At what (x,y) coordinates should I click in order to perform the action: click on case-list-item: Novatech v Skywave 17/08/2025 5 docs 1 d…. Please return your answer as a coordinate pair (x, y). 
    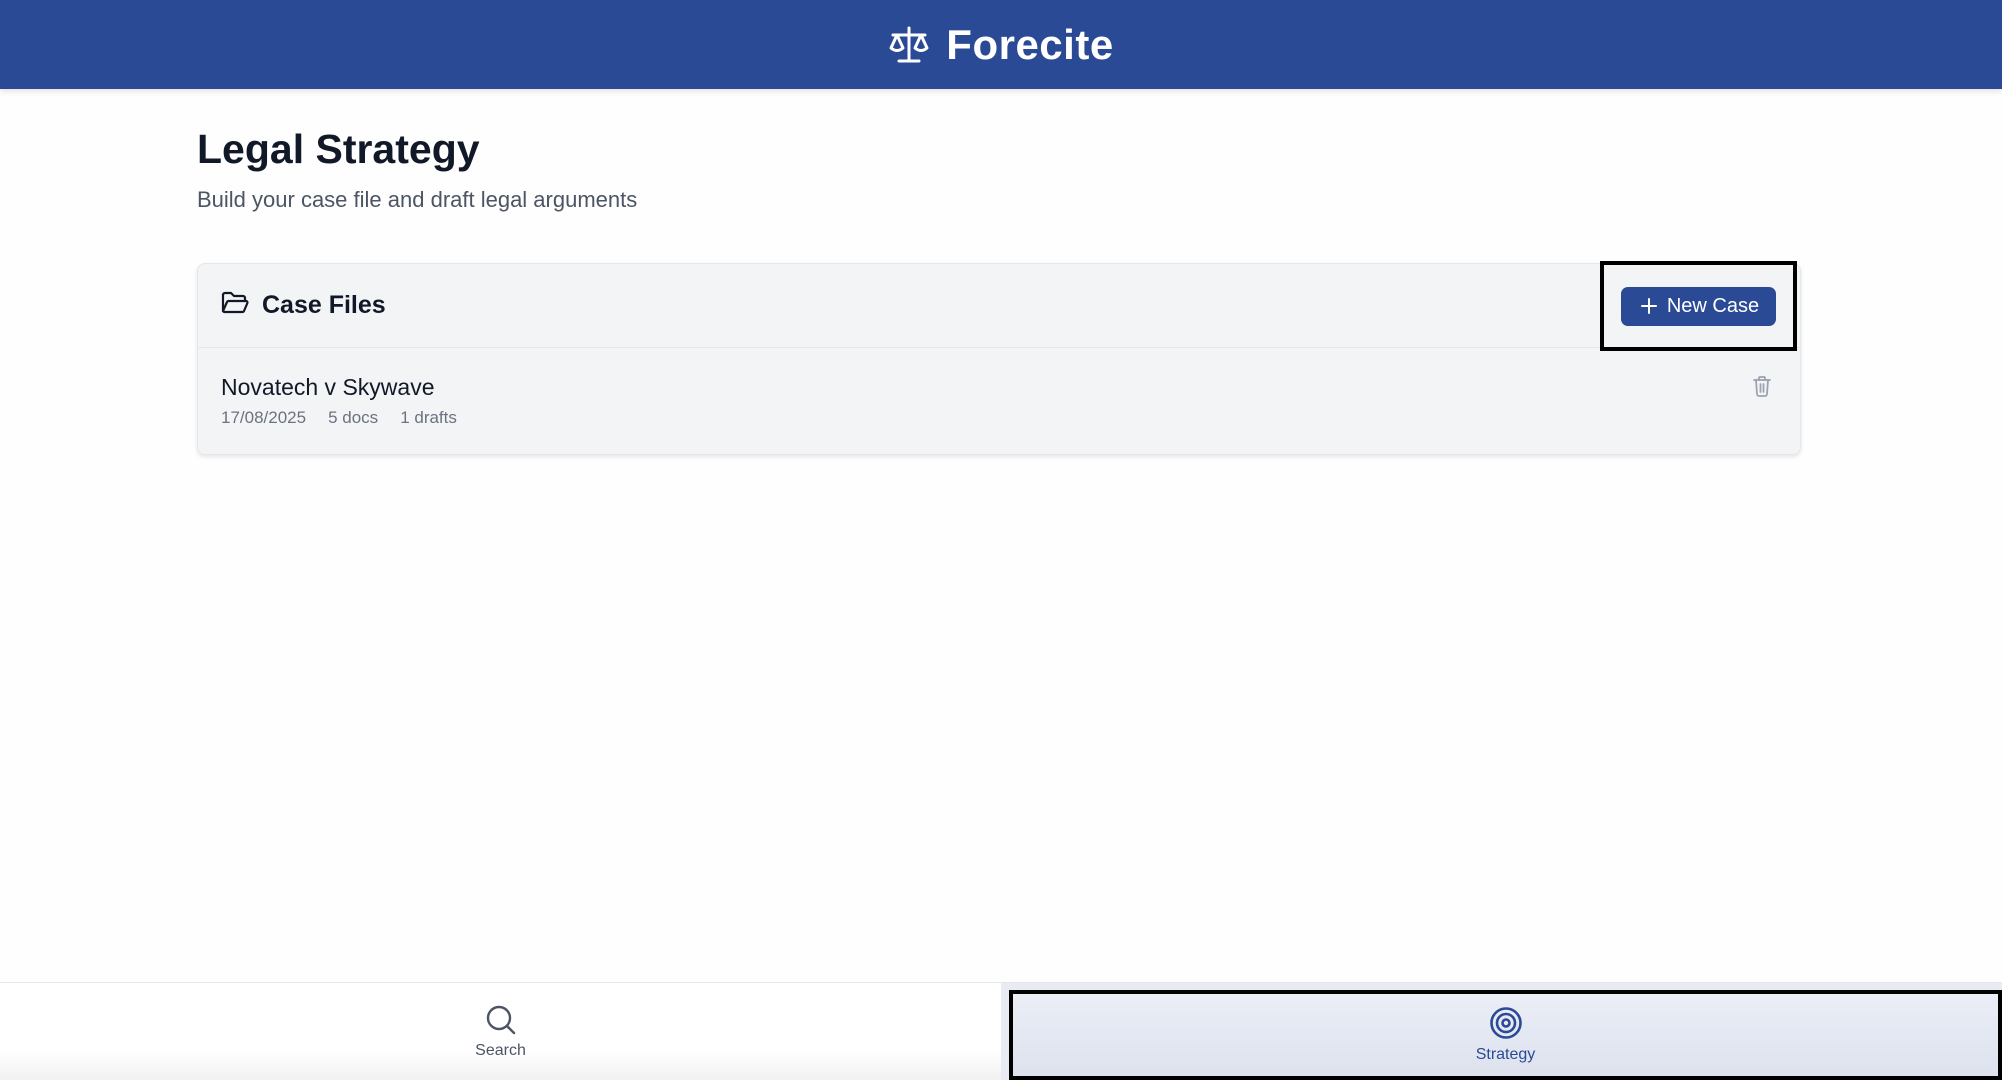
    Looking at the image, I should click on (999, 402).